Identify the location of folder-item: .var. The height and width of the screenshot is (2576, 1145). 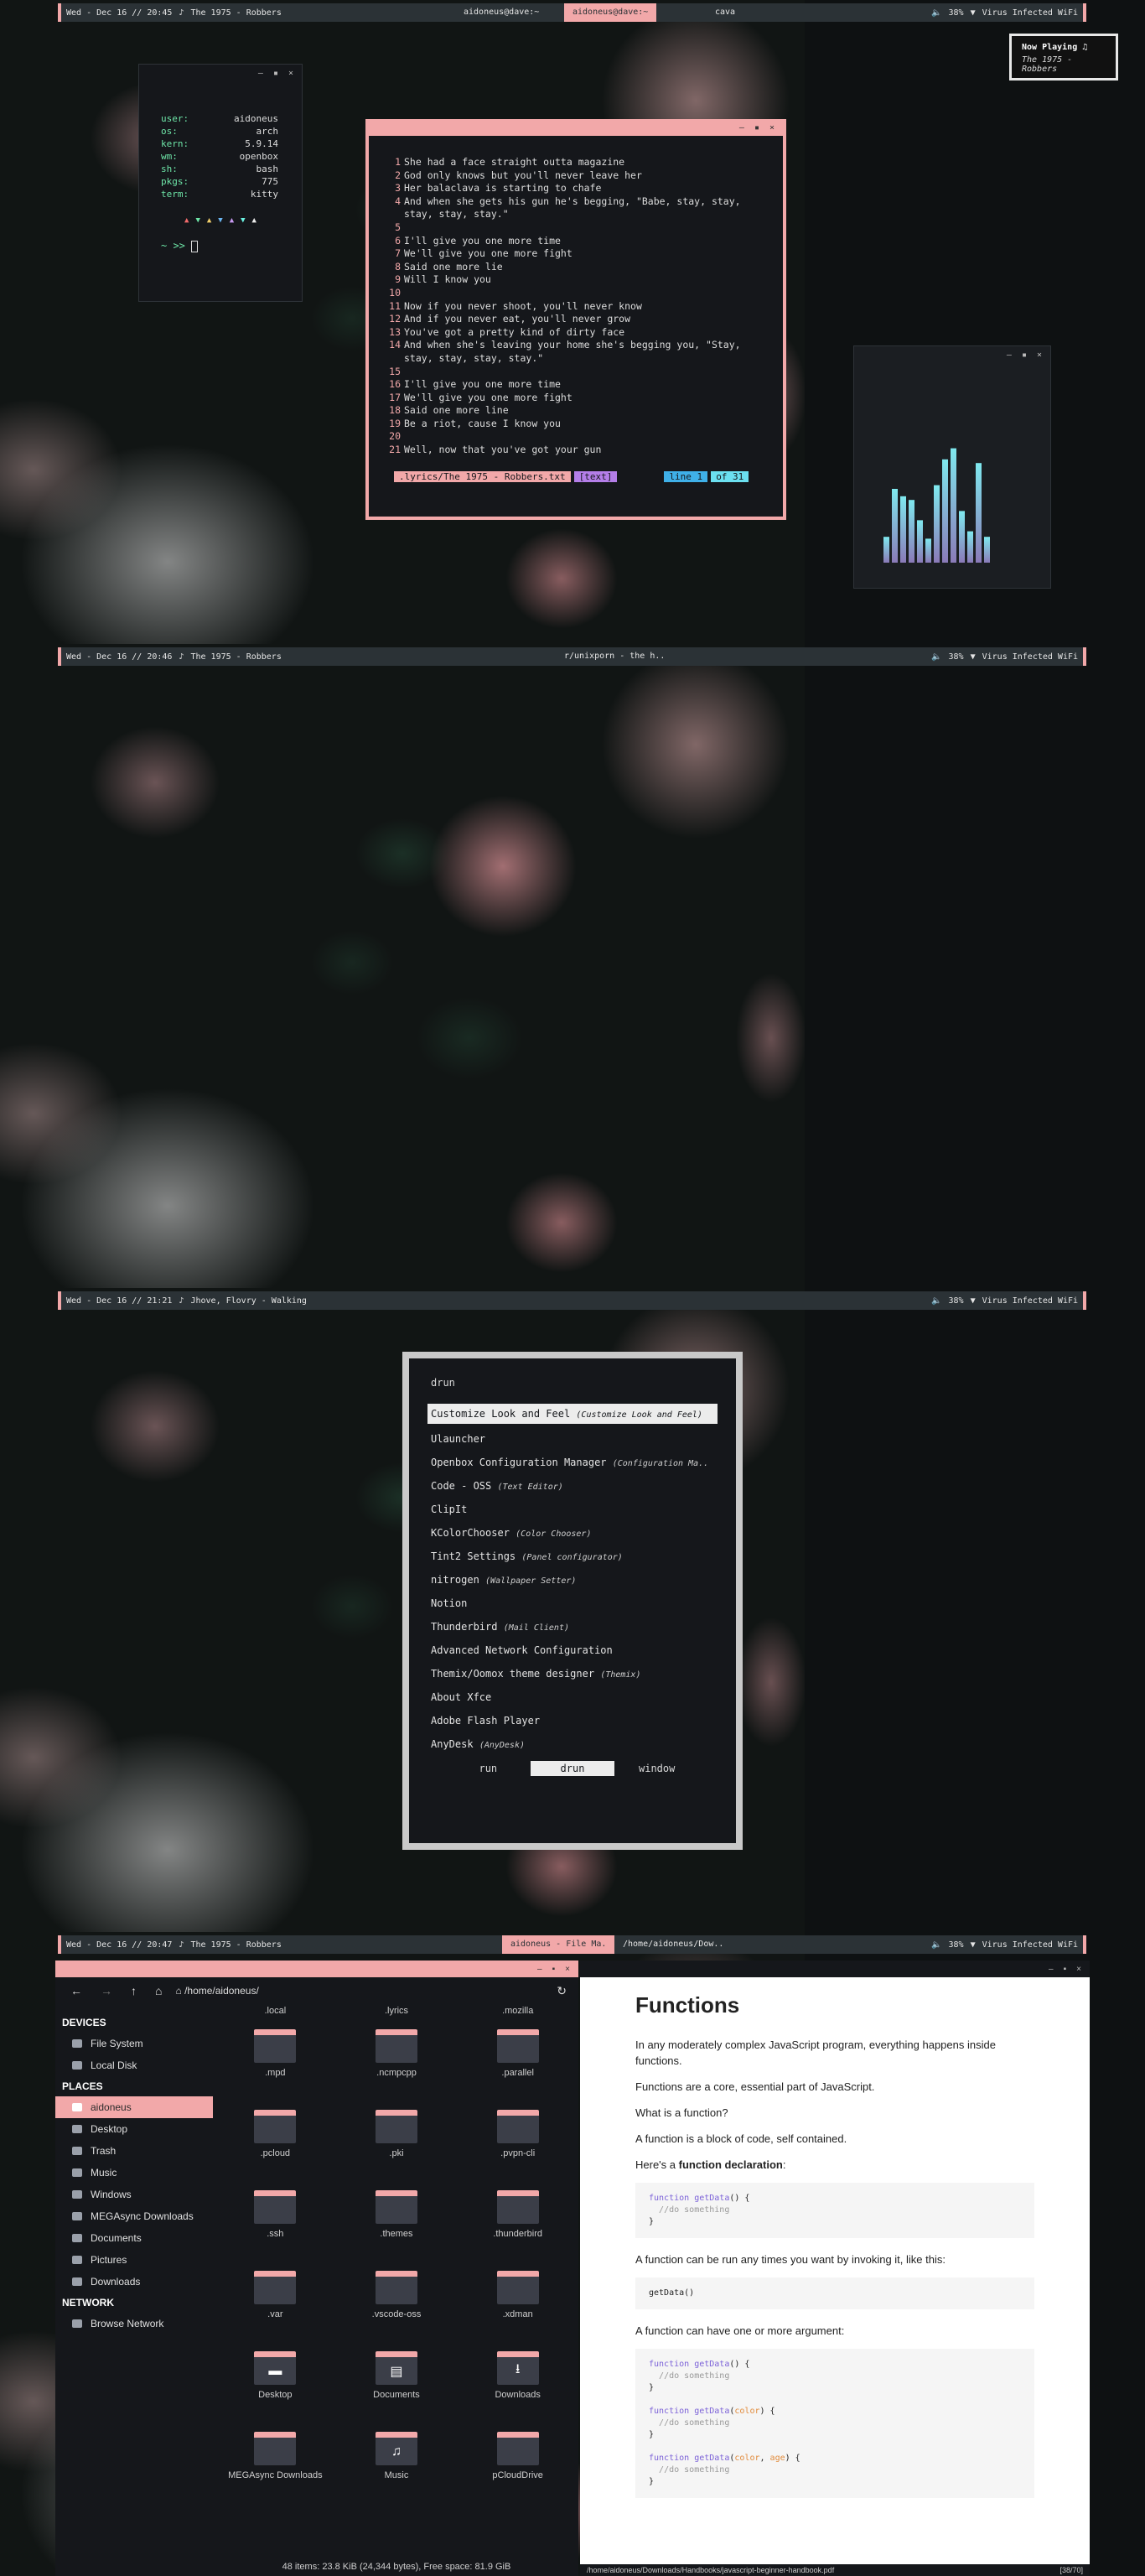
(275, 2302).